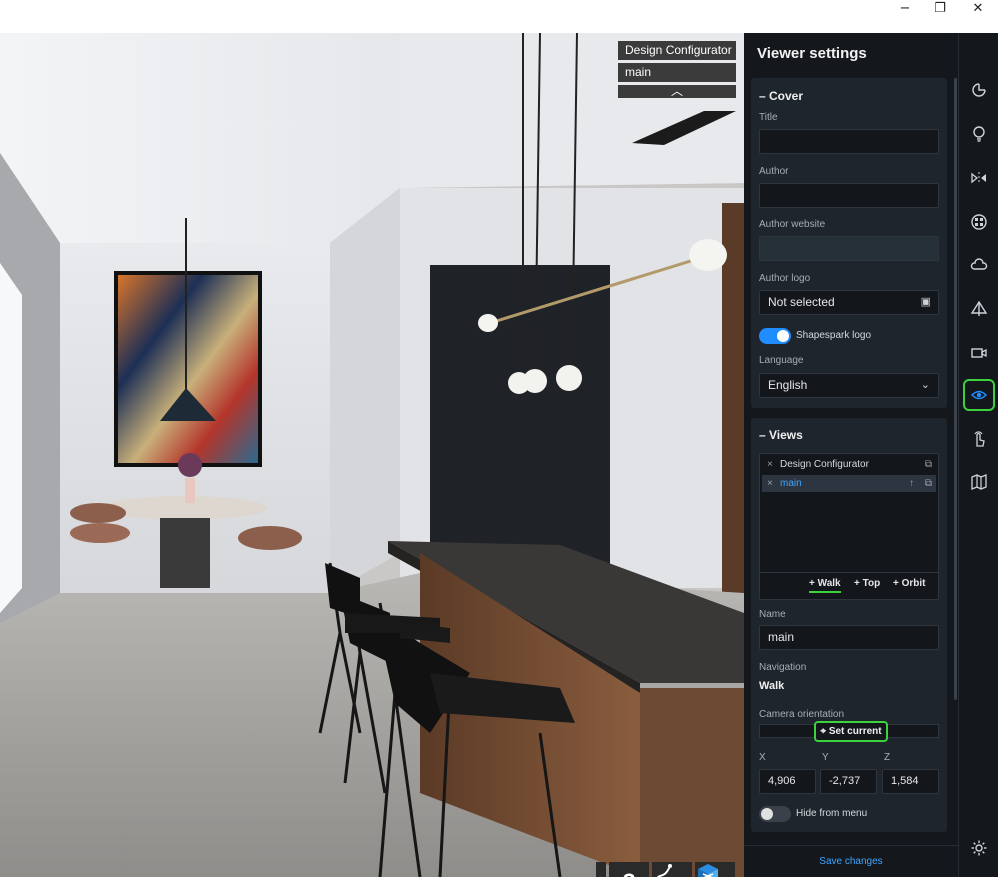 Image resolution: width=998 pixels, height=878 pixels. I want to click on perspective-button, so click(979, 309).